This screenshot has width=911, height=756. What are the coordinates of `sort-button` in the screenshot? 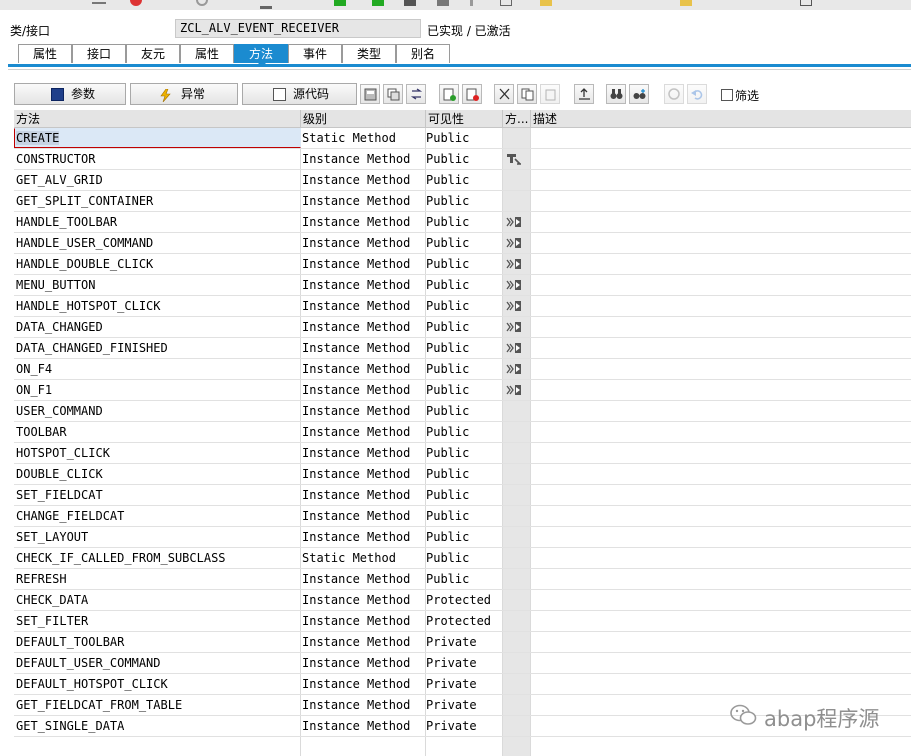 It's located at (584, 94).